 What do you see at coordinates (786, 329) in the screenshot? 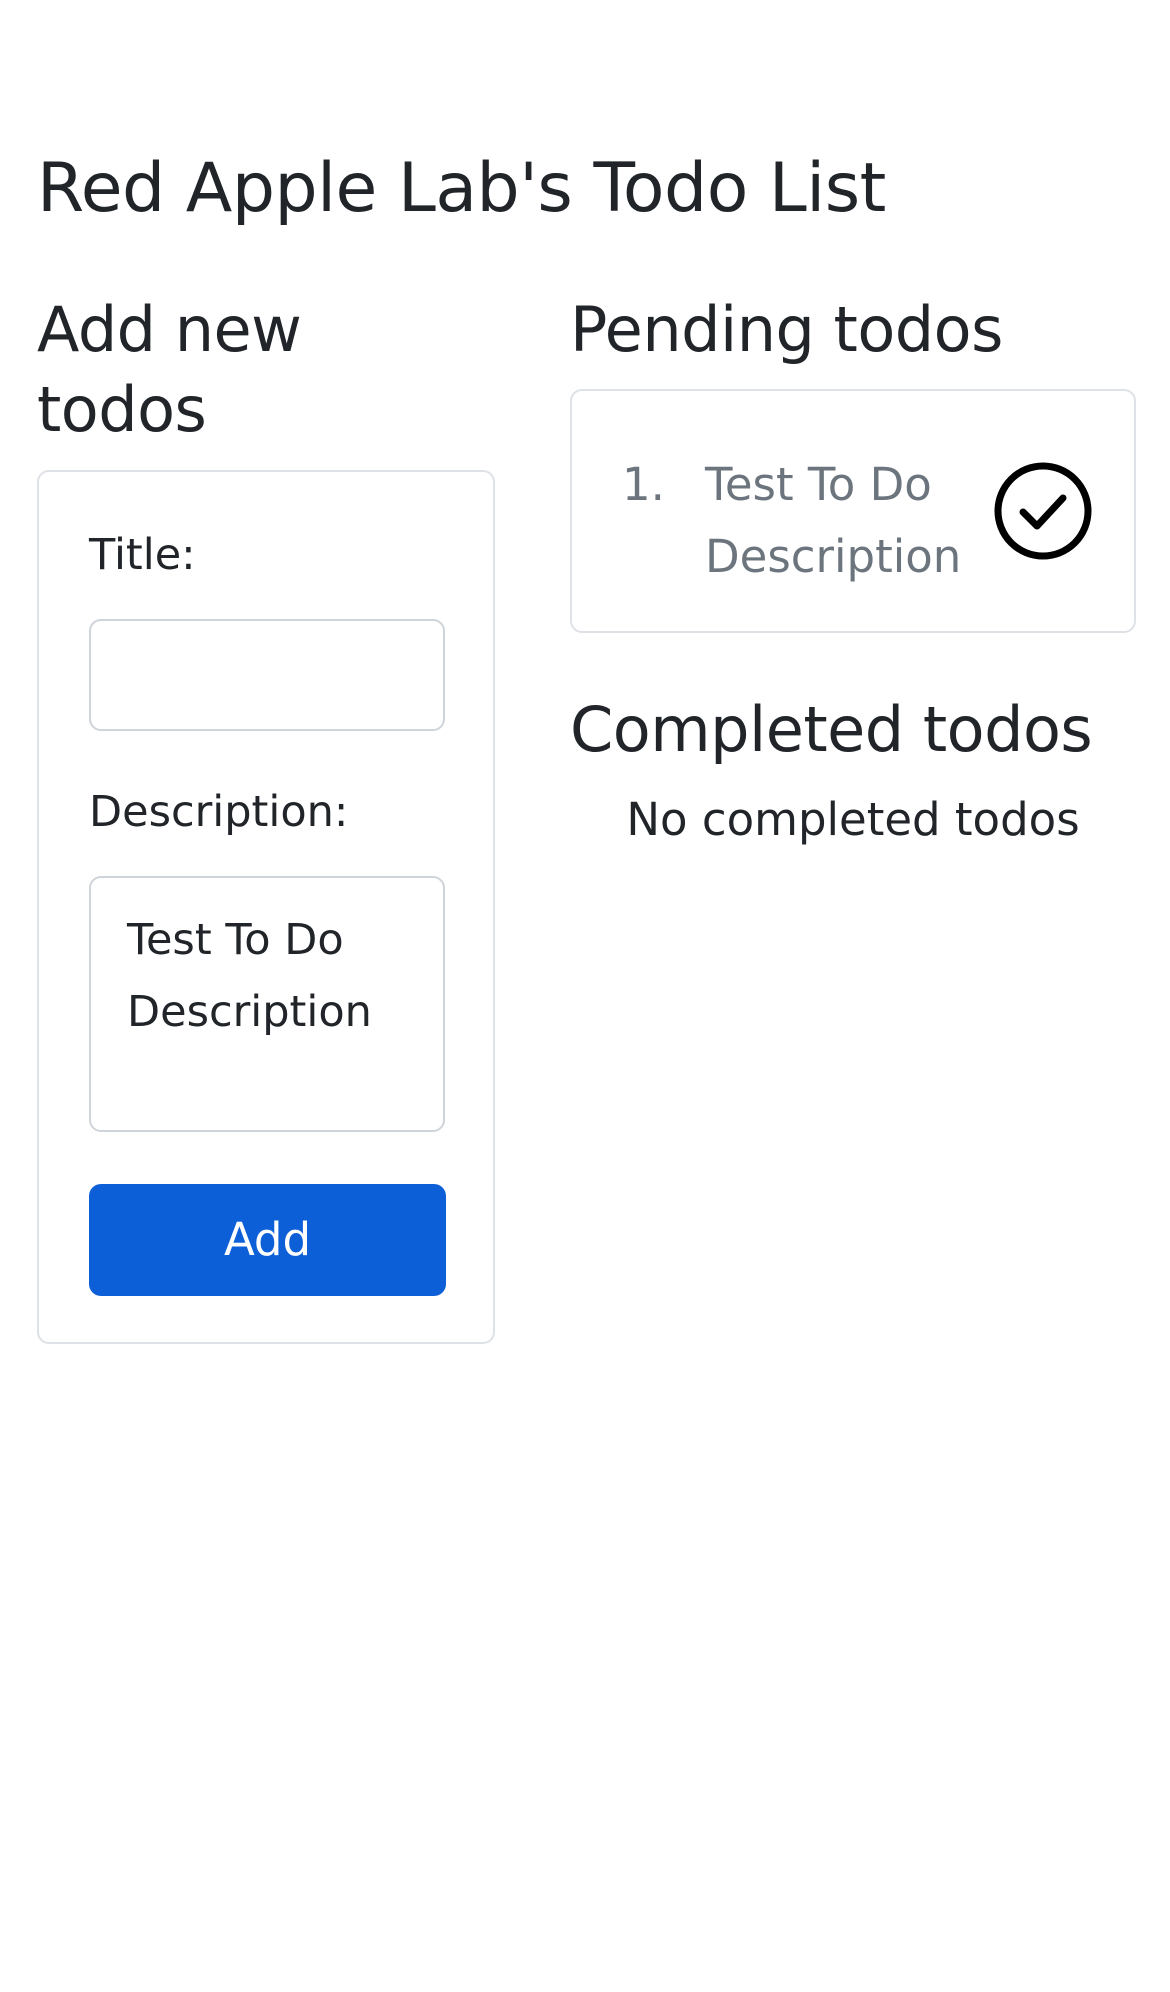
I see `pending-todos-heading: Pending todos` at bounding box center [786, 329].